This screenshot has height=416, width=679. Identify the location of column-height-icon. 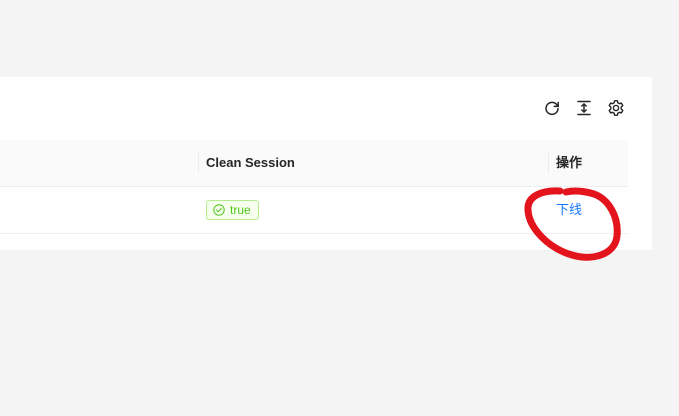
(584, 108).